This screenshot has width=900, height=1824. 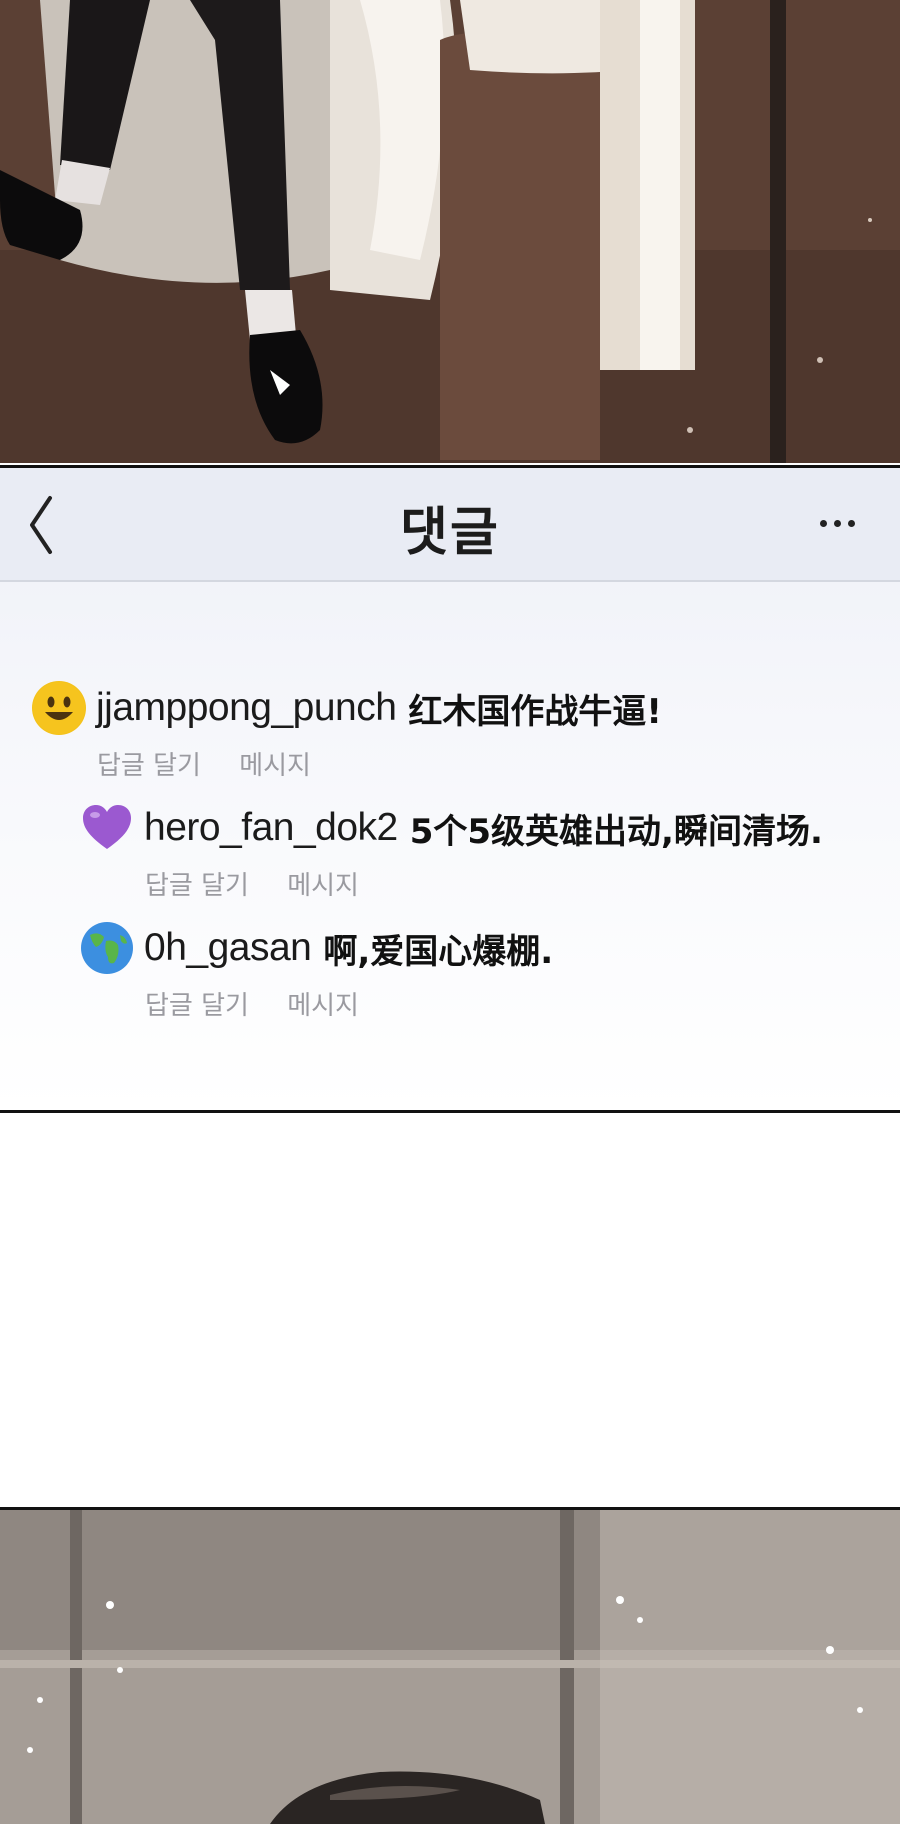 I want to click on comment-text: 5个5级英雄出动,瞬间清场., so click(x=616, y=831).